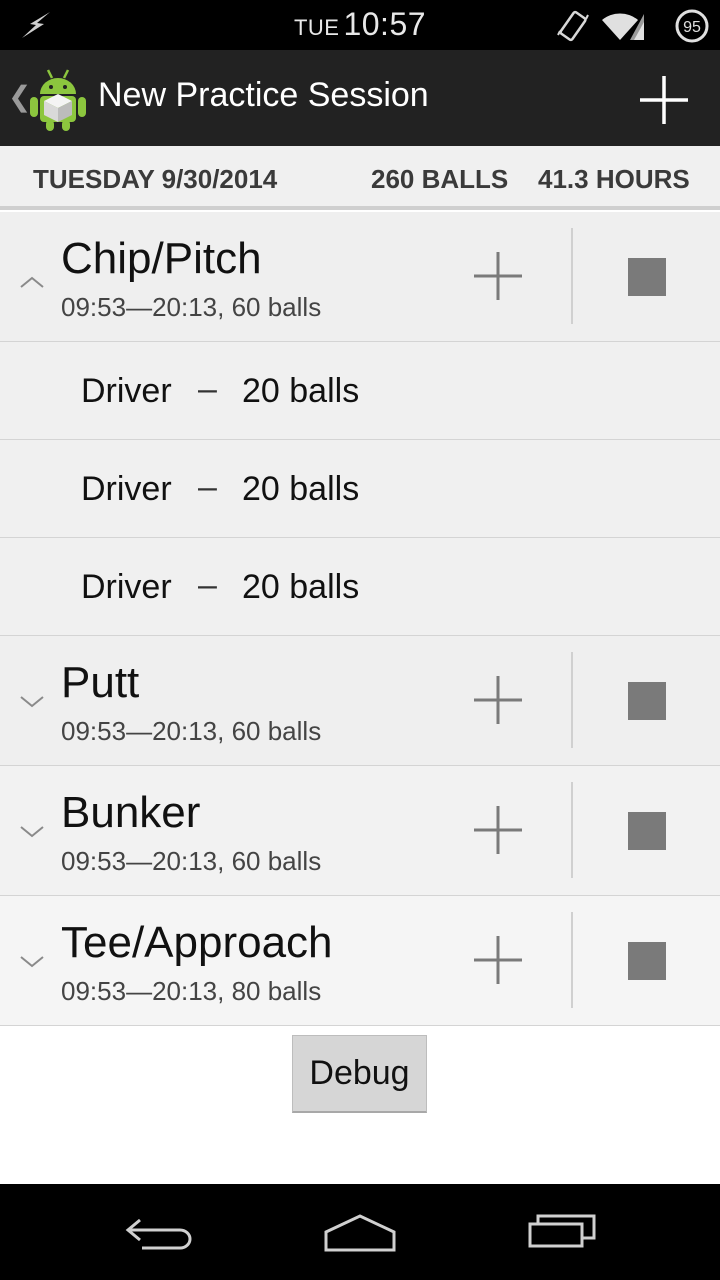  Describe the element at coordinates (191, 991) in the screenshot. I see `group-detail: 09:53—20:13, 80 balls` at that location.